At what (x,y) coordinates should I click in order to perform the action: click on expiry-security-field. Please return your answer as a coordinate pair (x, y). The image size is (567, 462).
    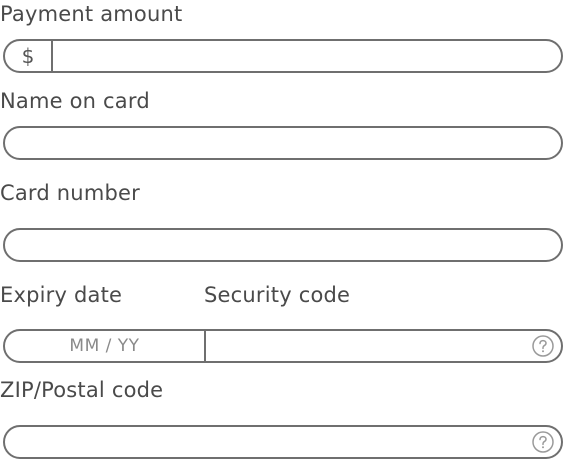
    Looking at the image, I should click on (283, 346).